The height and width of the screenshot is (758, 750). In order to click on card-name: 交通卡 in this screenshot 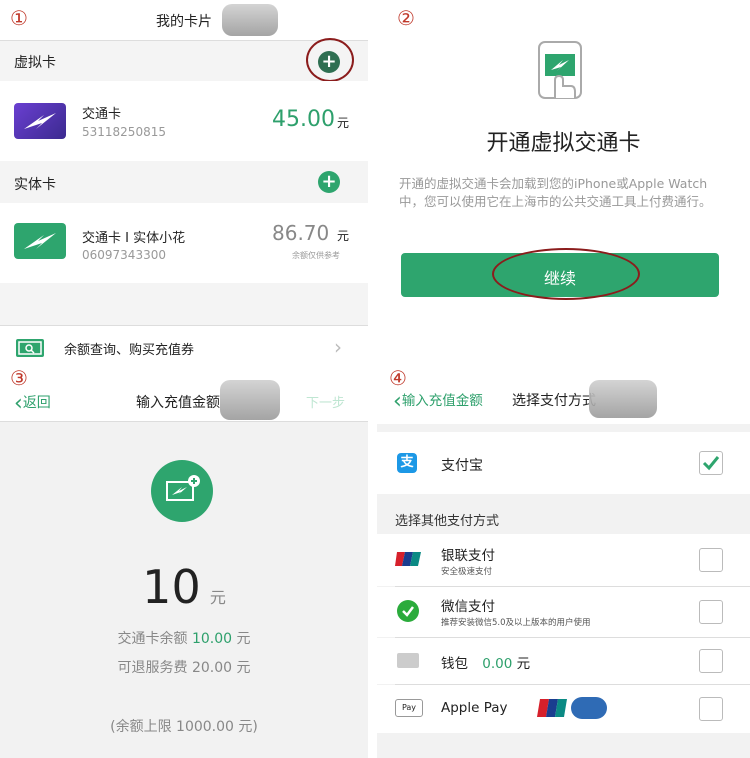, I will do `click(102, 114)`.